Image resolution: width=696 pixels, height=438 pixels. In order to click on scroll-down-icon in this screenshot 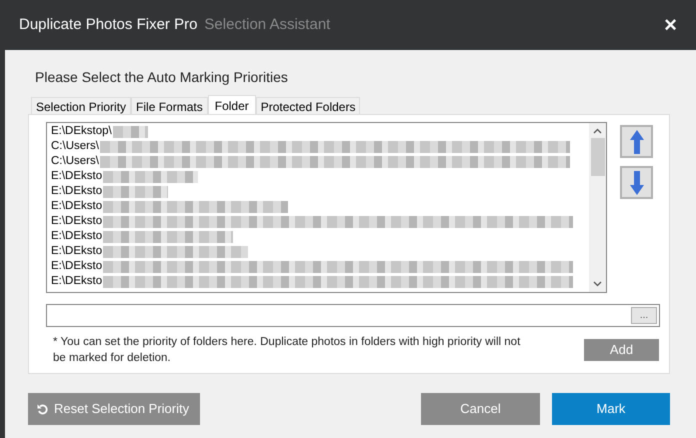, I will do `click(597, 284)`.